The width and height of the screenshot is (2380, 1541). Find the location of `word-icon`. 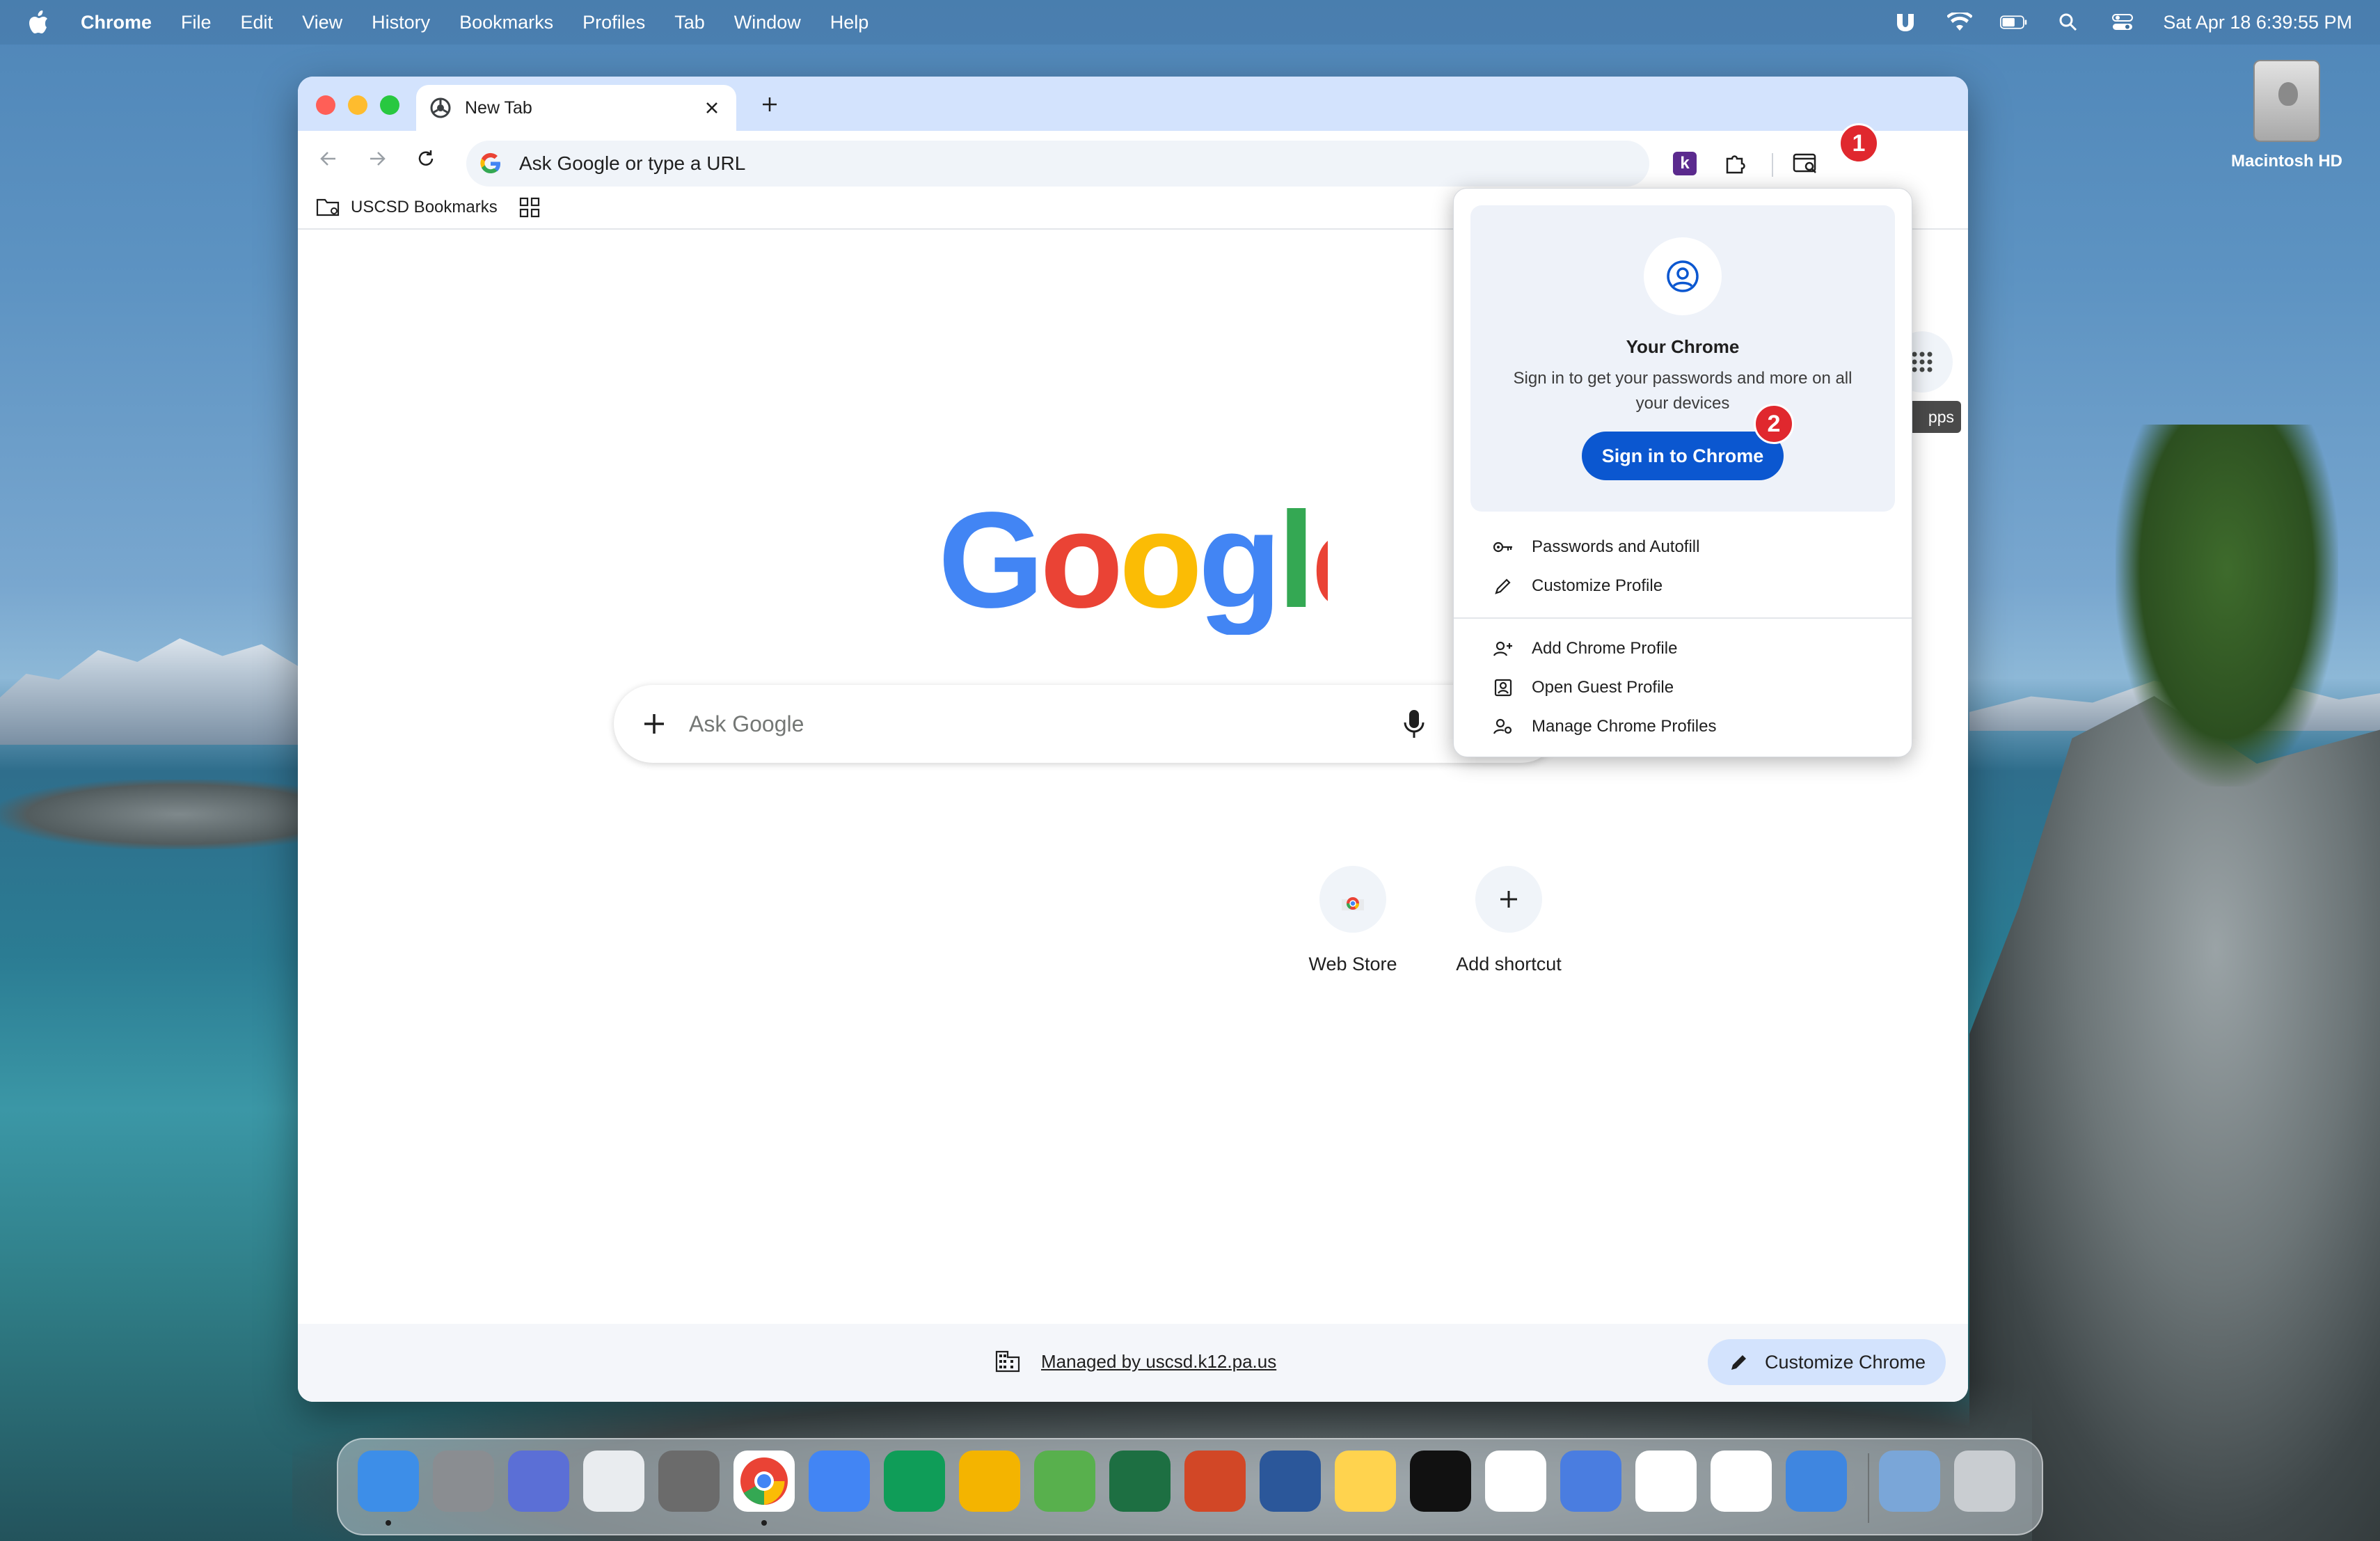

word-icon is located at coordinates (1290, 1481).